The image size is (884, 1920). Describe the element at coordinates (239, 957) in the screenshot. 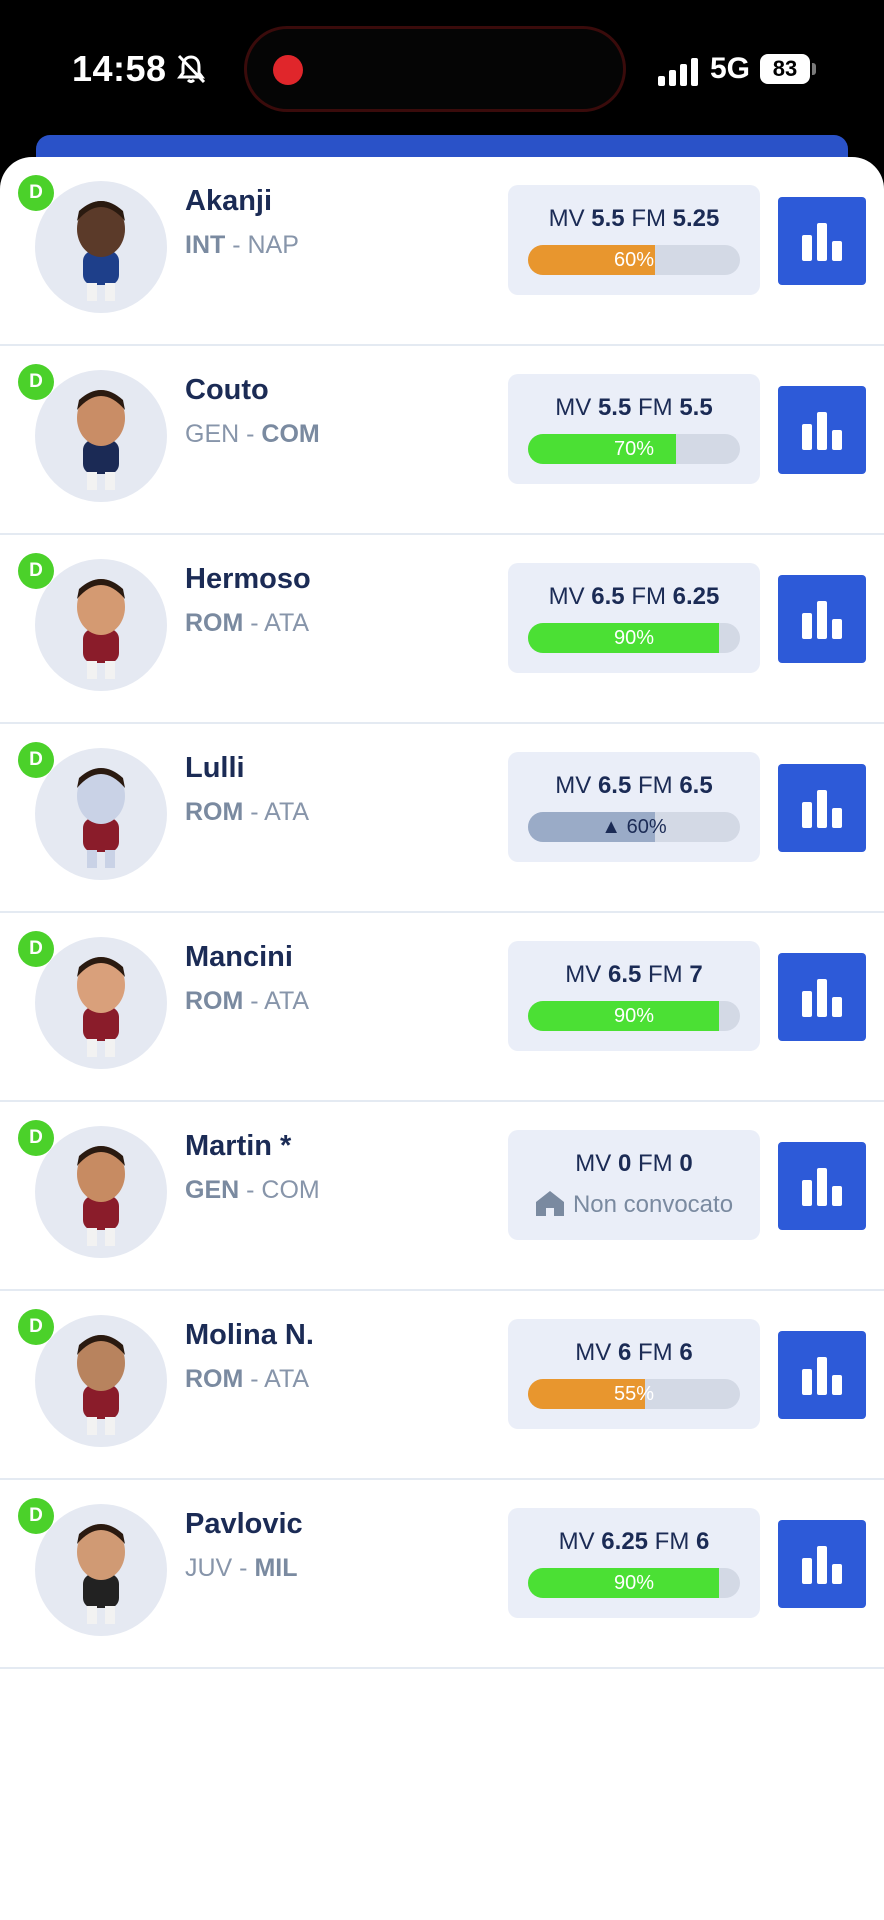

I see `player-name: Mancini` at that location.